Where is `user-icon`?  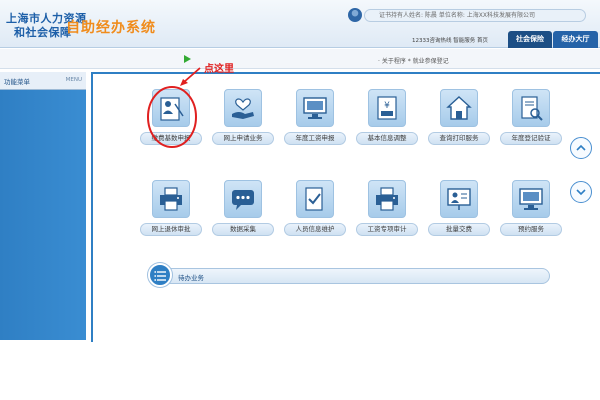
user-icon is located at coordinates (355, 15).